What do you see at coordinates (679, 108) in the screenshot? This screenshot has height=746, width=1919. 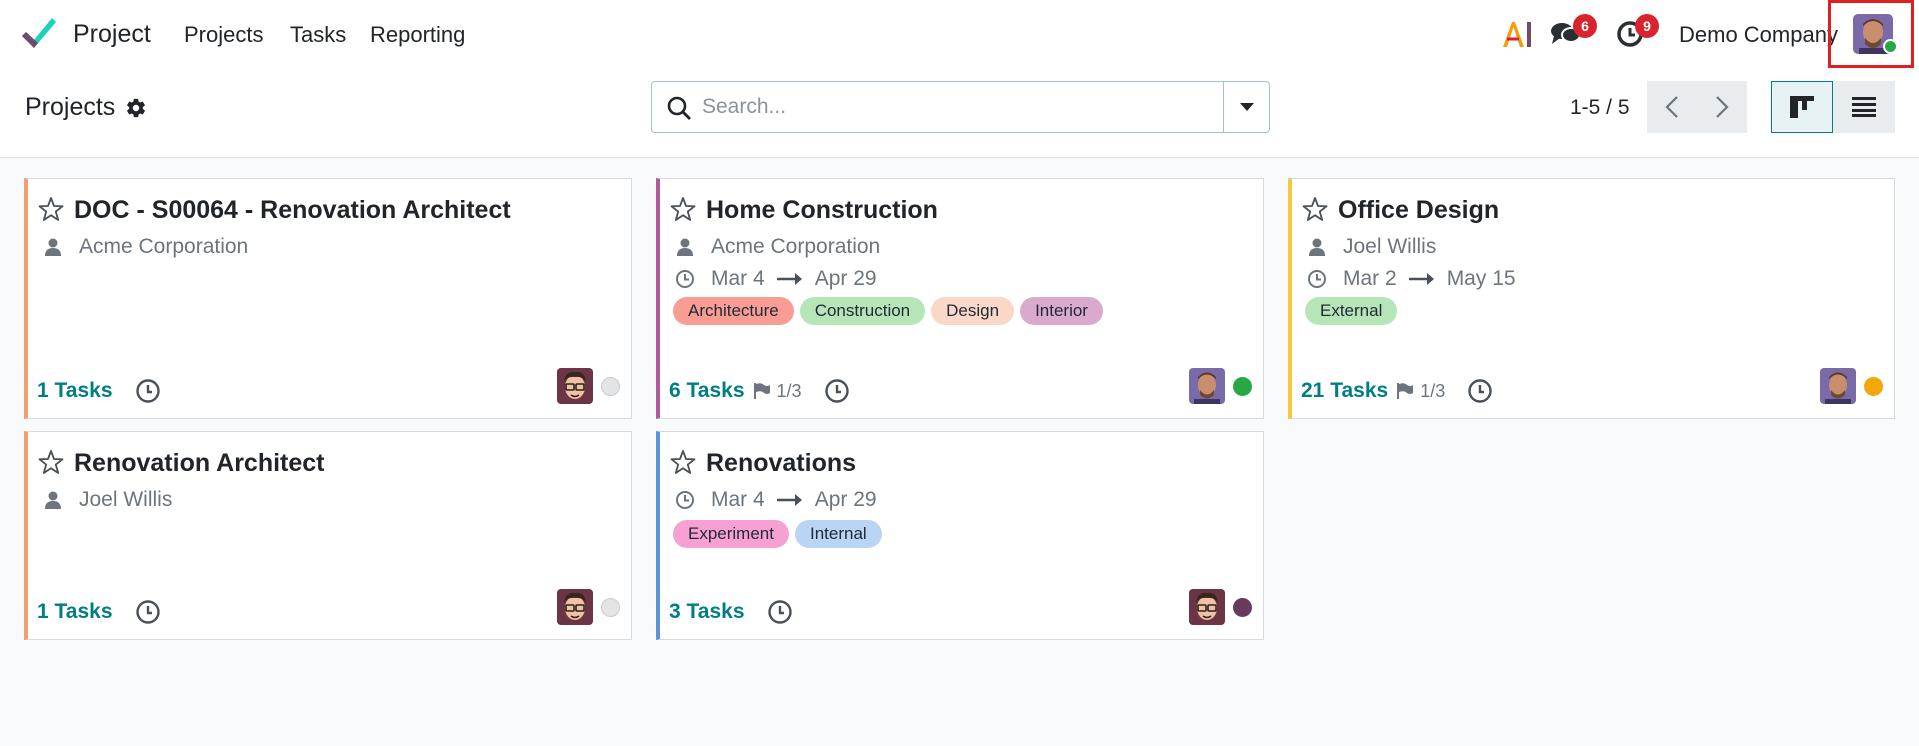 I see `search-icon` at bounding box center [679, 108].